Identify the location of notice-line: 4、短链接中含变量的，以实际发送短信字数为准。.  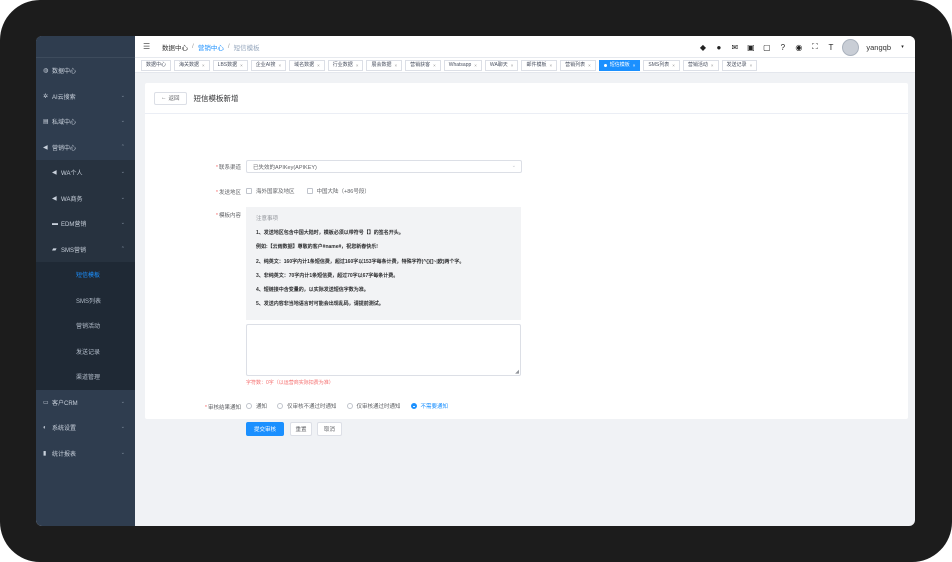
(312, 290).